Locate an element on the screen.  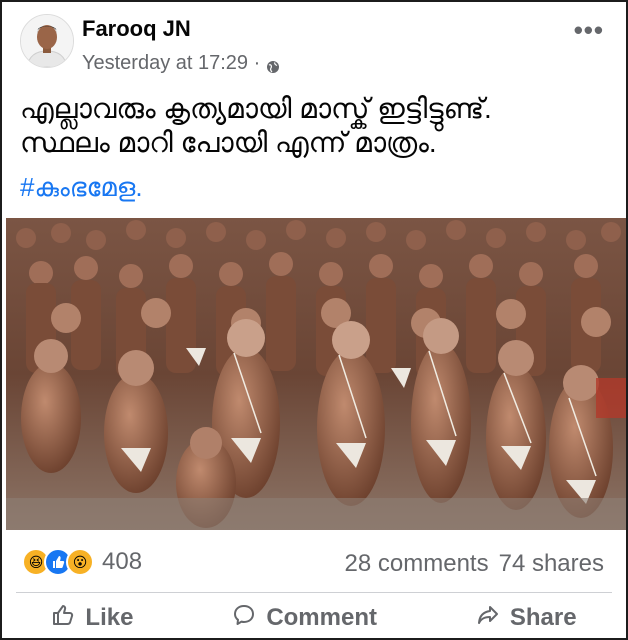
hashtag-link: #കുംഭമേള. is located at coordinates (81, 188).